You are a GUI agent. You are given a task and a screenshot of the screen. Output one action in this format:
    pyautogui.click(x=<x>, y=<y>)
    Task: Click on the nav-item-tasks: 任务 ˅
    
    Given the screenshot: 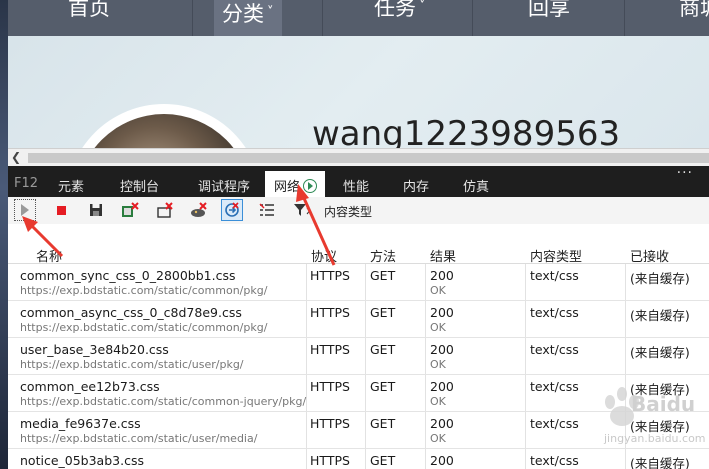 What is the action you would take?
    pyautogui.click(x=400, y=11)
    